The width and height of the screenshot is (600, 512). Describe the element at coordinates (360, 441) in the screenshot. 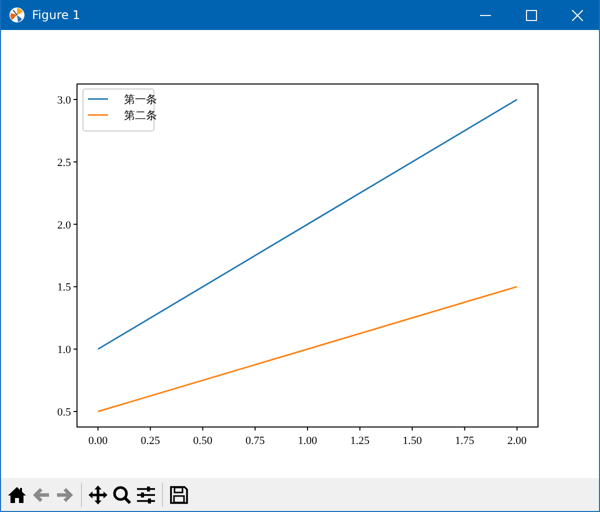

I see `tick-label: 1.25` at that location.